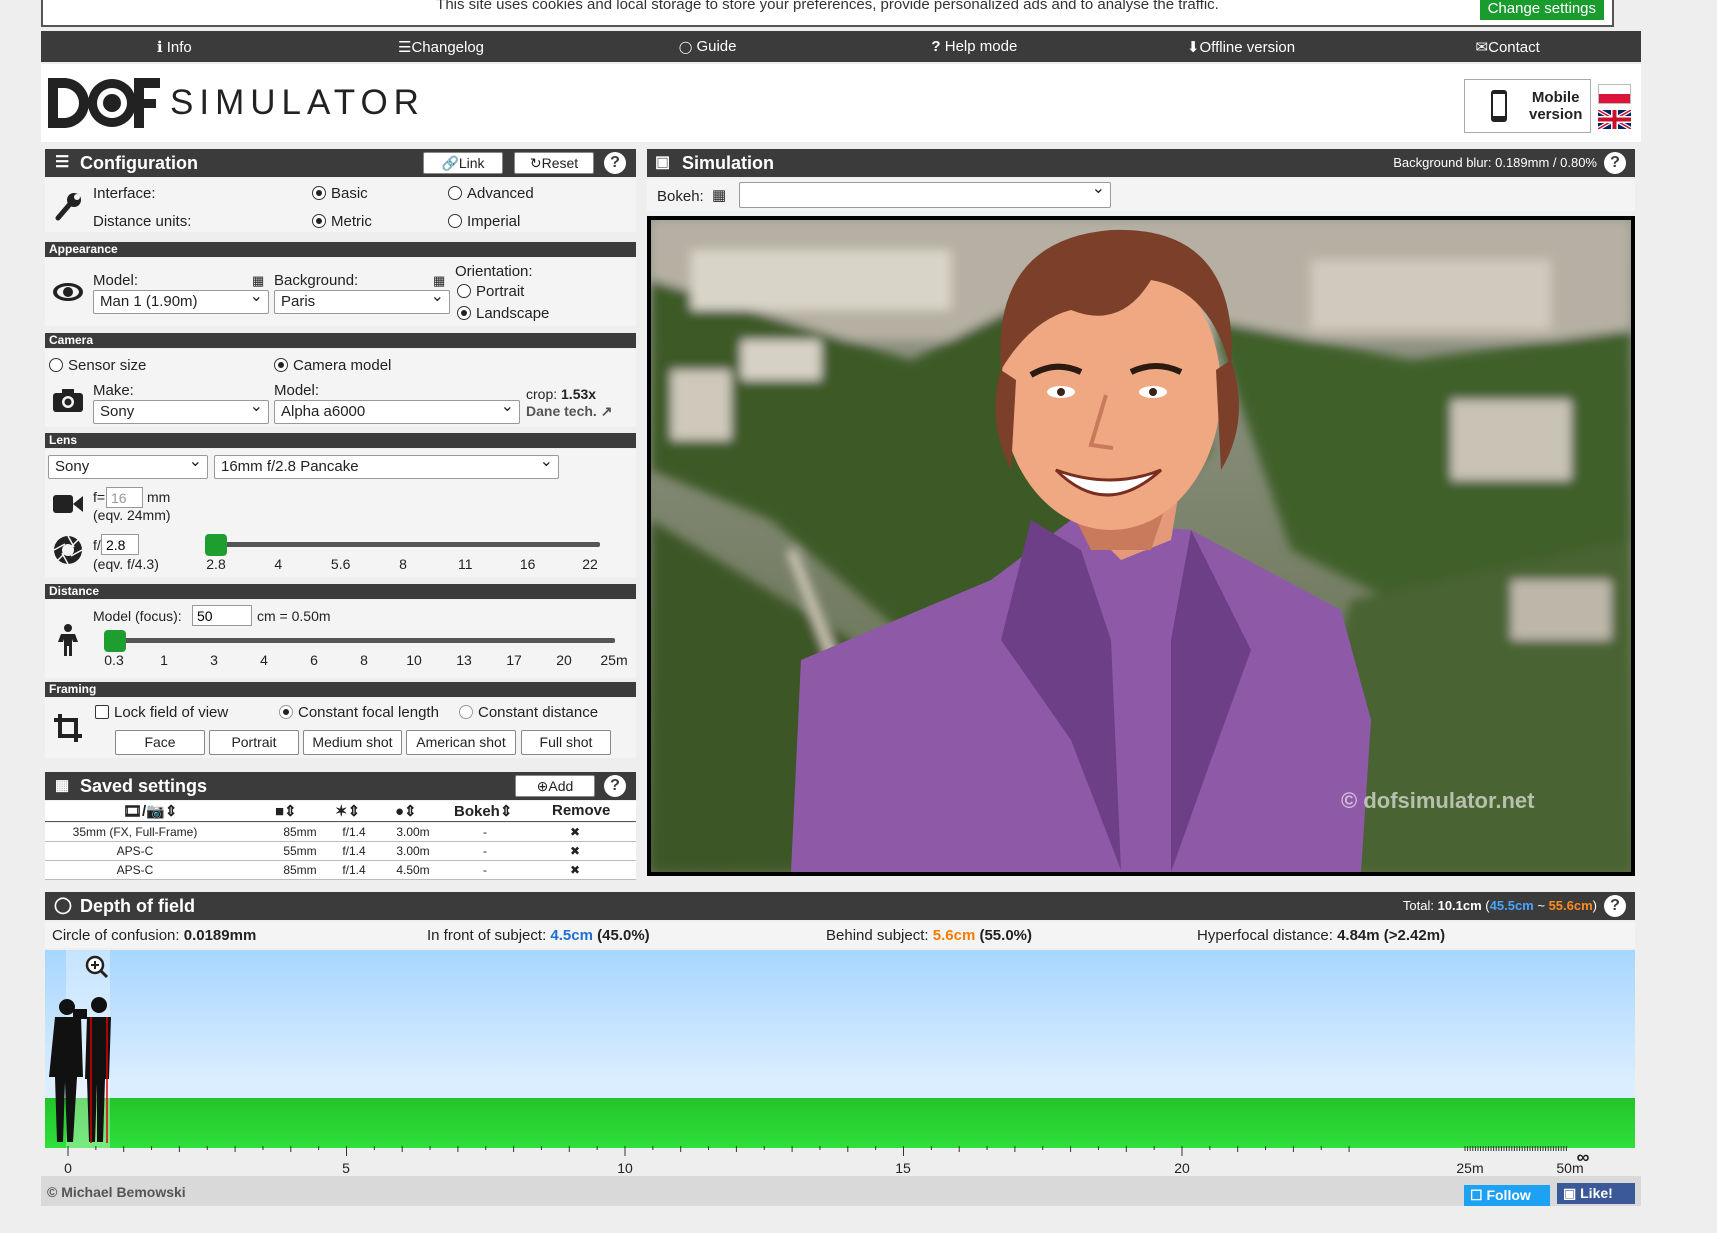  I want to click on ruler-label: 10, so click(625, 1168).